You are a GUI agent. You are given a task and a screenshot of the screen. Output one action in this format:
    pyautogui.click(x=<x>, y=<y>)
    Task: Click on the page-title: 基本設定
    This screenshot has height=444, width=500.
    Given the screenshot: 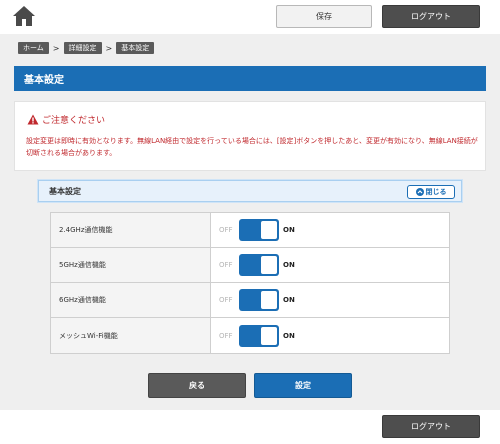 What is the action you would take?
    pyautogui.click(x=250, y=78)
    